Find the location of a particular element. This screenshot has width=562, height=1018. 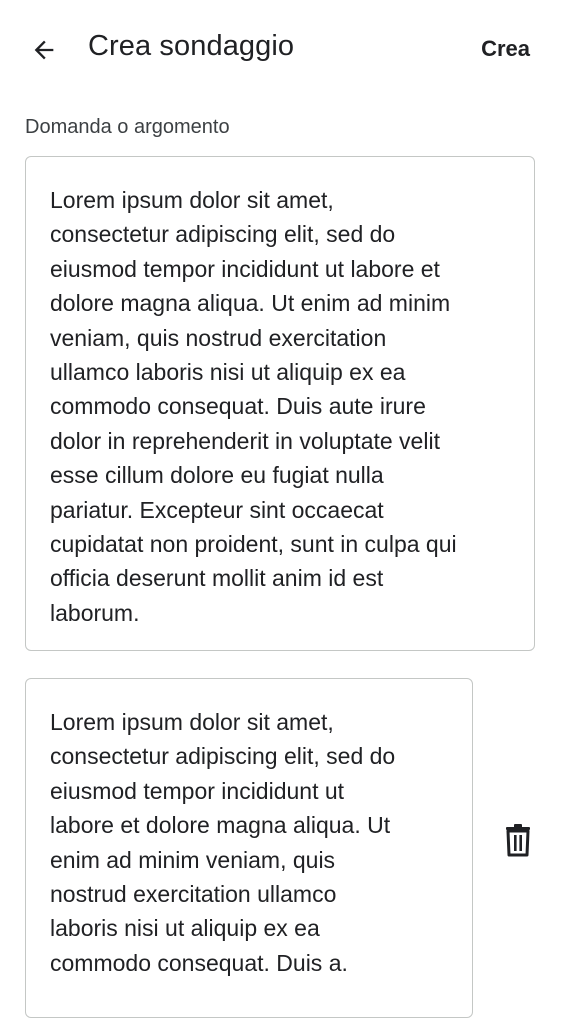

top-app-bar: Crea sondaggio Crea is located at coordinates (281, 50).